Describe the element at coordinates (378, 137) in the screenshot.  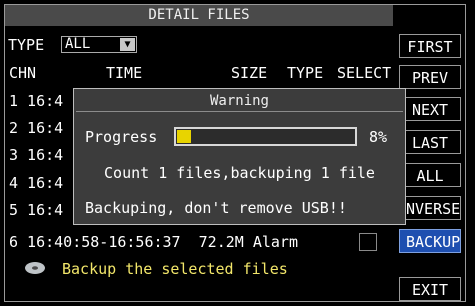
I see `progress-percent: 8%` at that location.